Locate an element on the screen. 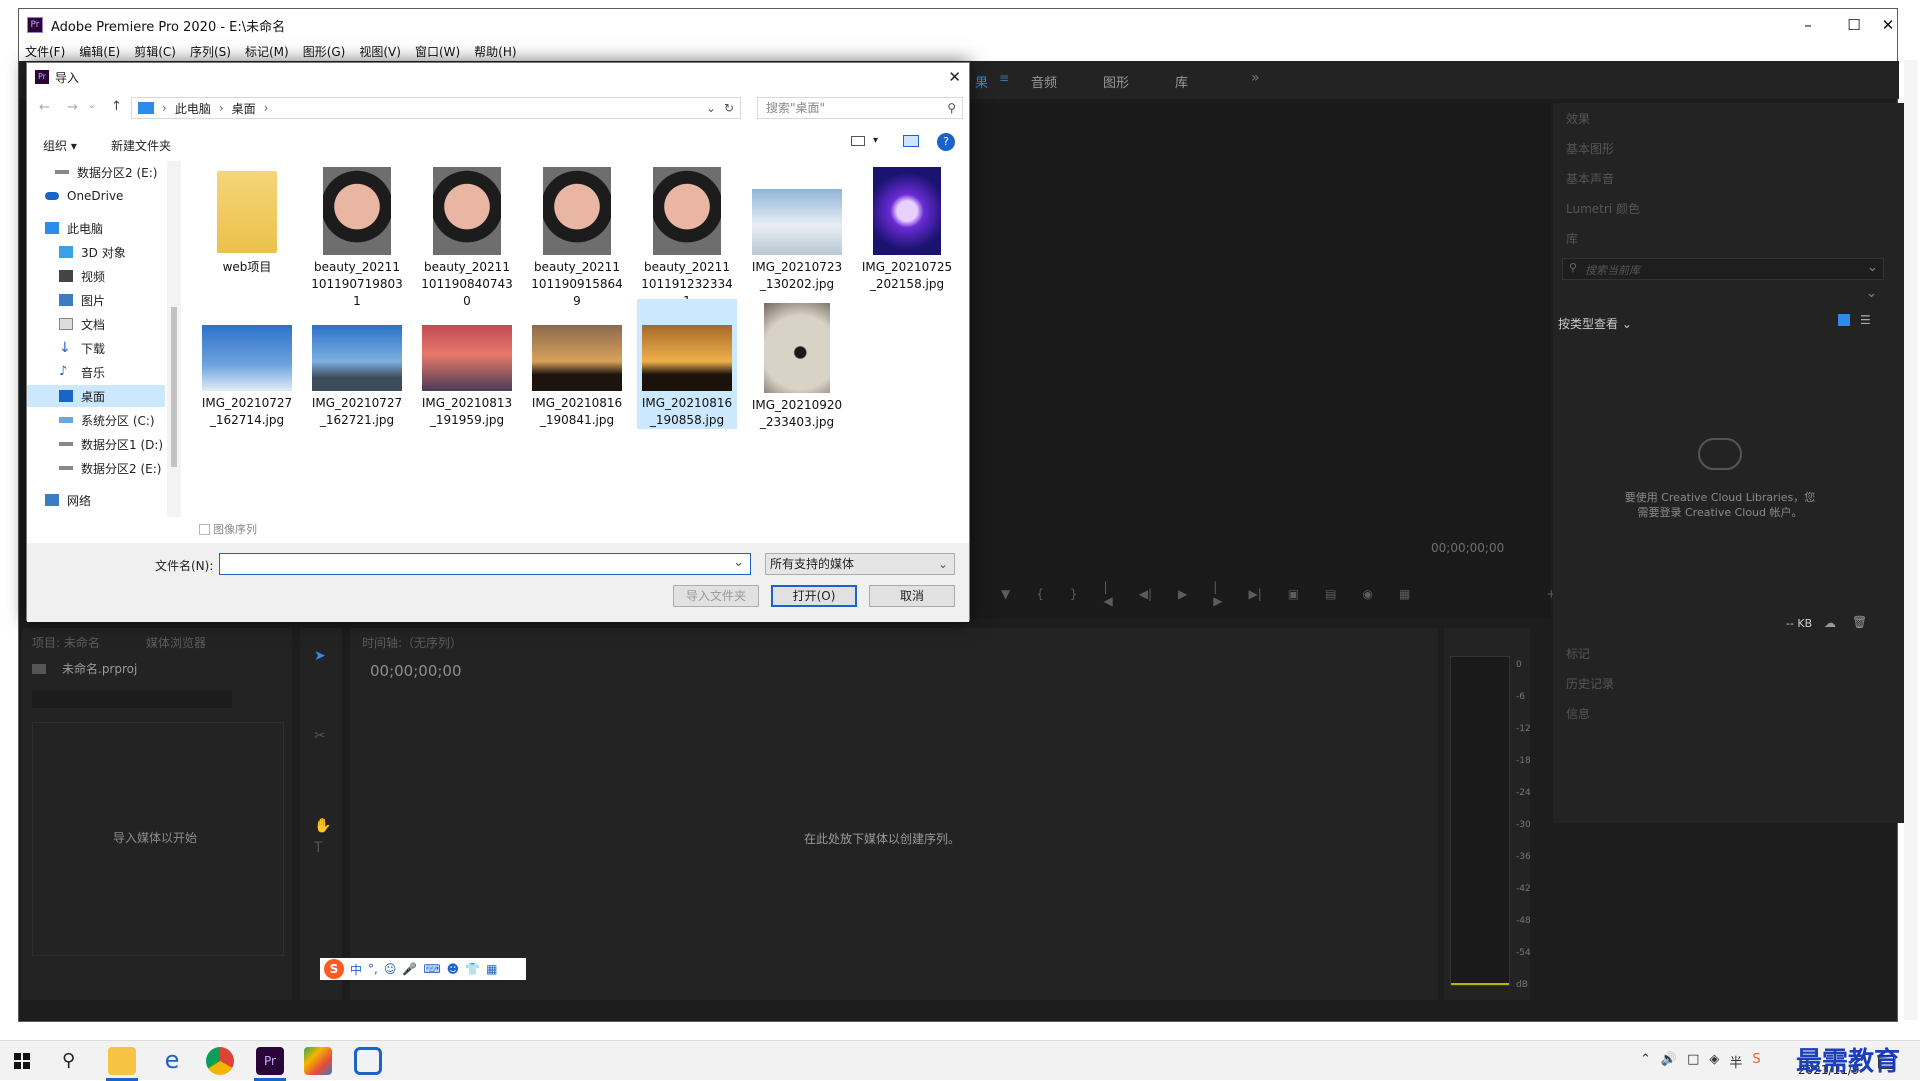 This screenshot has height=1081, width=1920. punctuation-icon: °, is located at coordinates (373, 969).